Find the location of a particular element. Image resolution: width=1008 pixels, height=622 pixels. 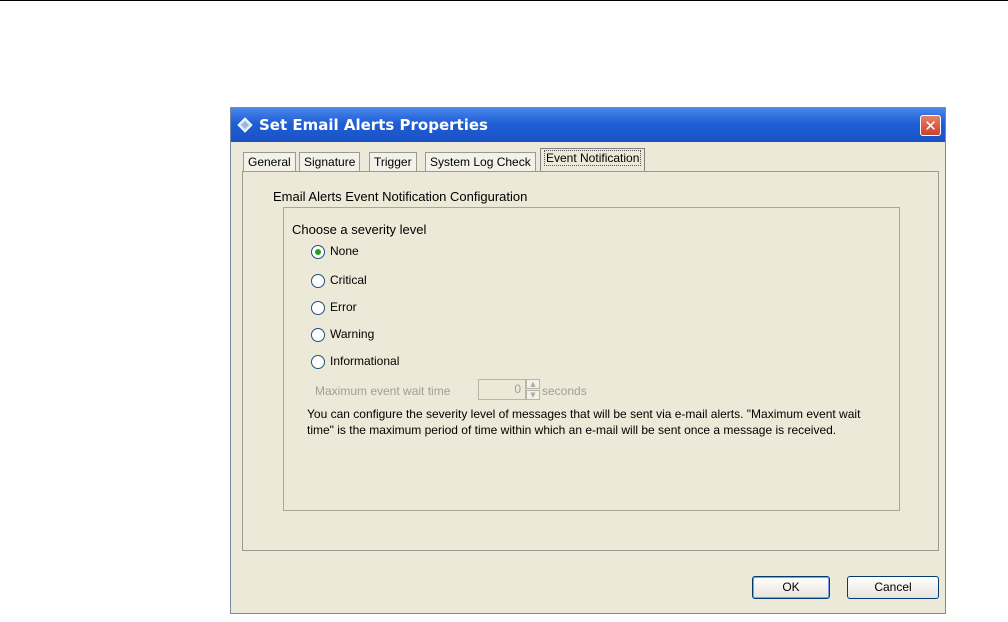

page-top-rule is located at coordinates (504, 0).